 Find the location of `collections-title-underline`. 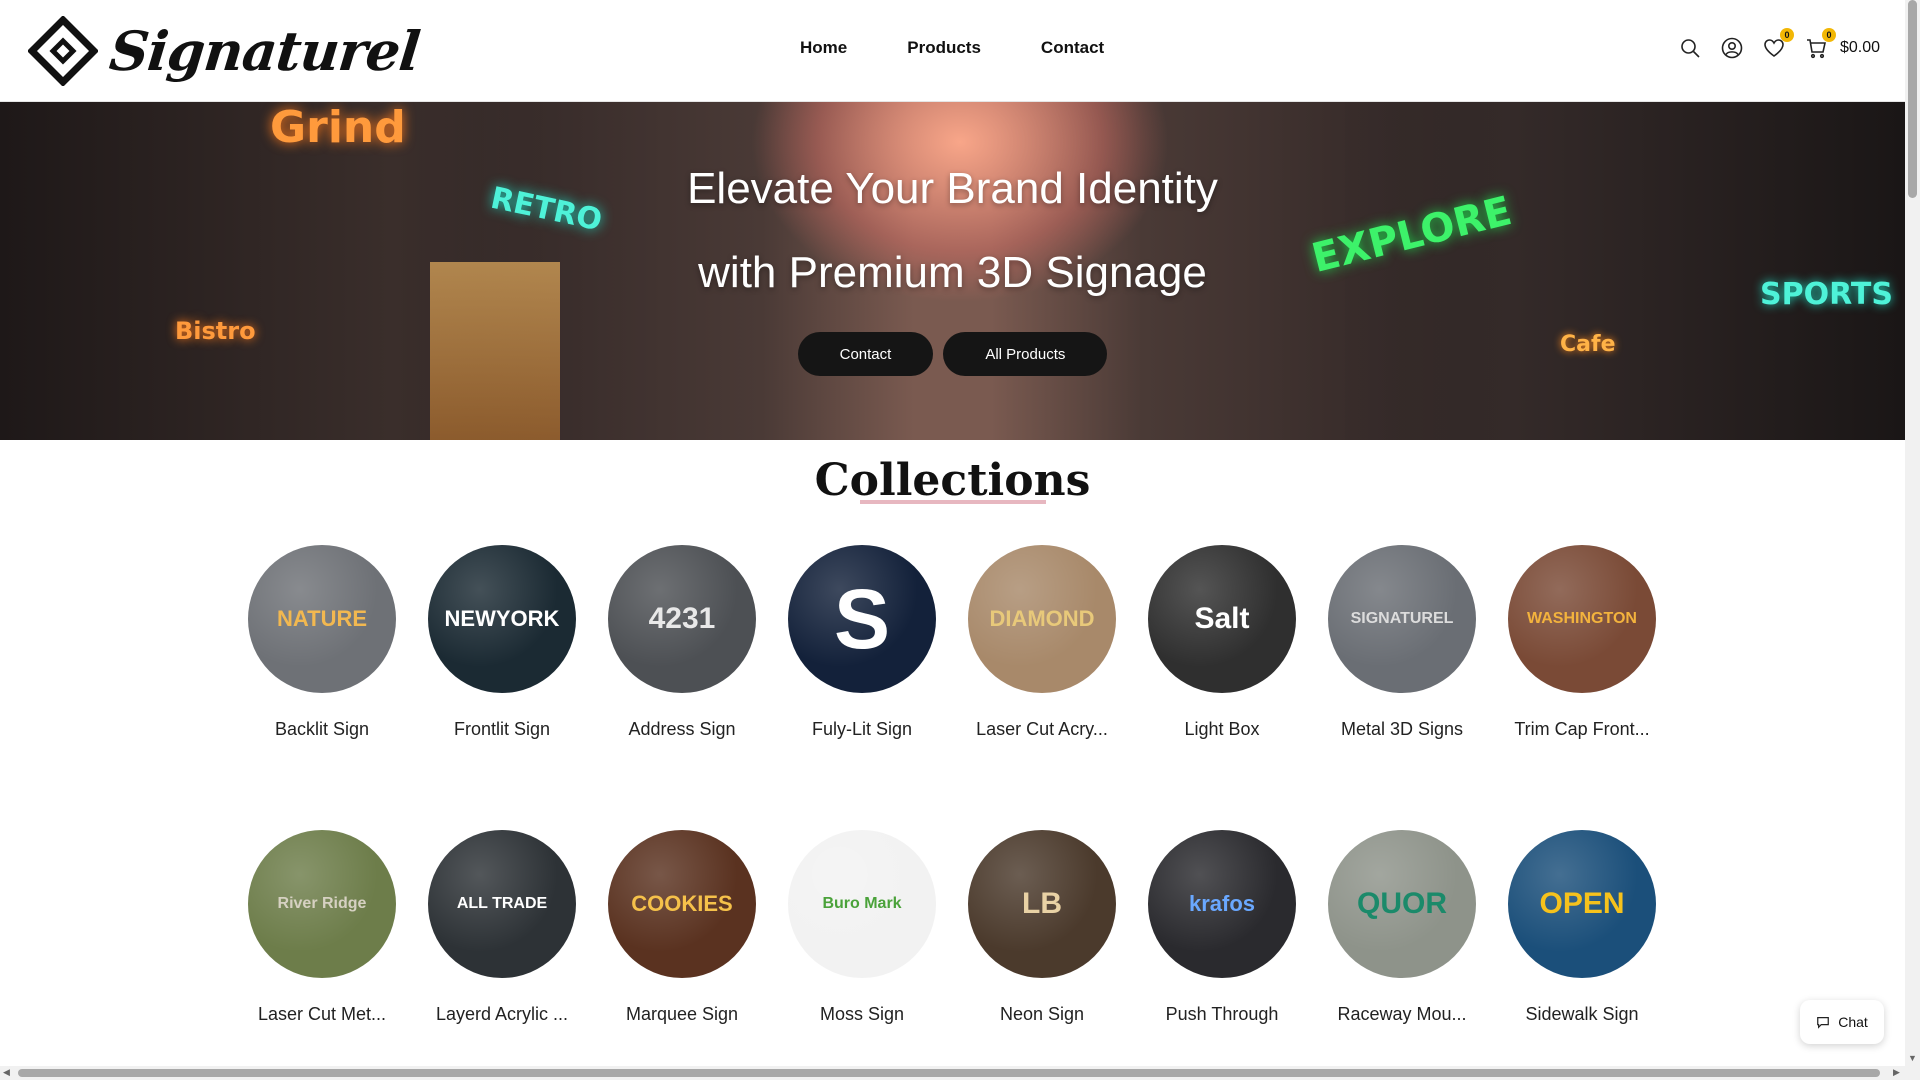

collections-title-underline is located at coordinates (953, 502).